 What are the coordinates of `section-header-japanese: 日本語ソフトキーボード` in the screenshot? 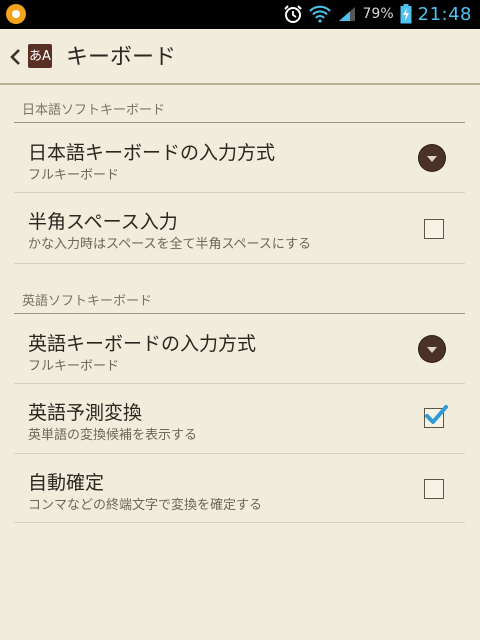 It's located at (94, 110).